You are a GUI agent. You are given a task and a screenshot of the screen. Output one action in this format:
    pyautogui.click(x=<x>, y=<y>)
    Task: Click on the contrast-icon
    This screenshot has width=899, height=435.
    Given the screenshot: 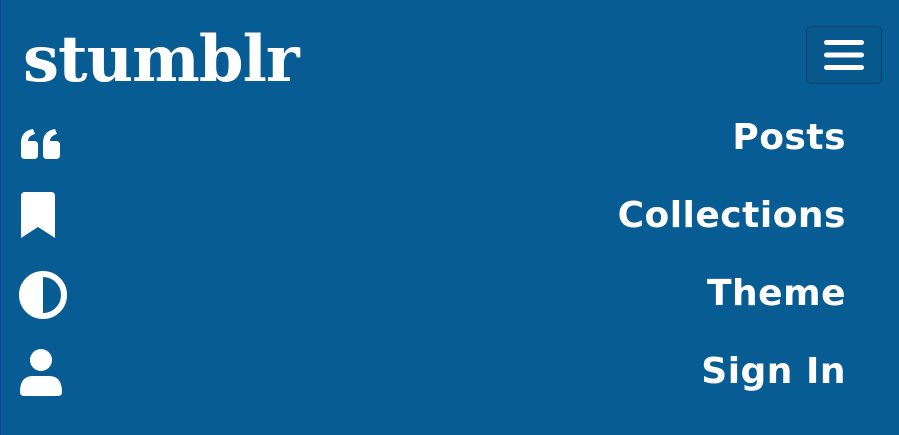 What is the action you would take?
    pyautogui.click(x=44, y=295)
    